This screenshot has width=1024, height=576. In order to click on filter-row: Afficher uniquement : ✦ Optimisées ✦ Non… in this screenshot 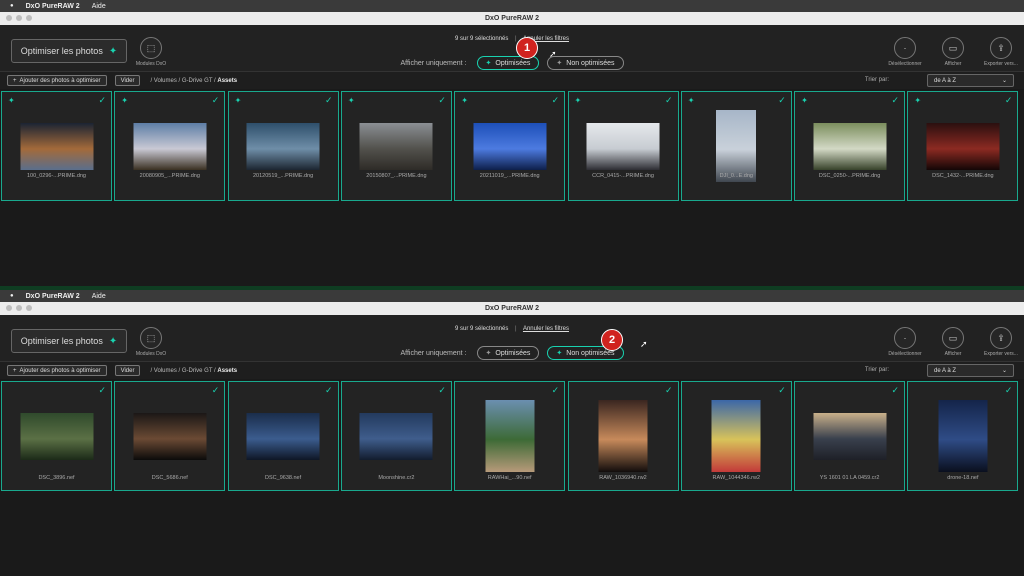, I will do `click(512, 63)`.